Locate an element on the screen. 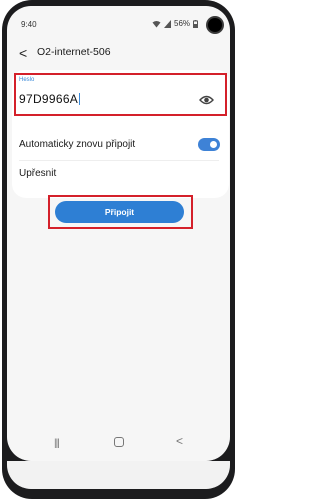 Image resolution: width=320 pixels, height=499 pixels. signal-icon is located at coordinates (167, 23).